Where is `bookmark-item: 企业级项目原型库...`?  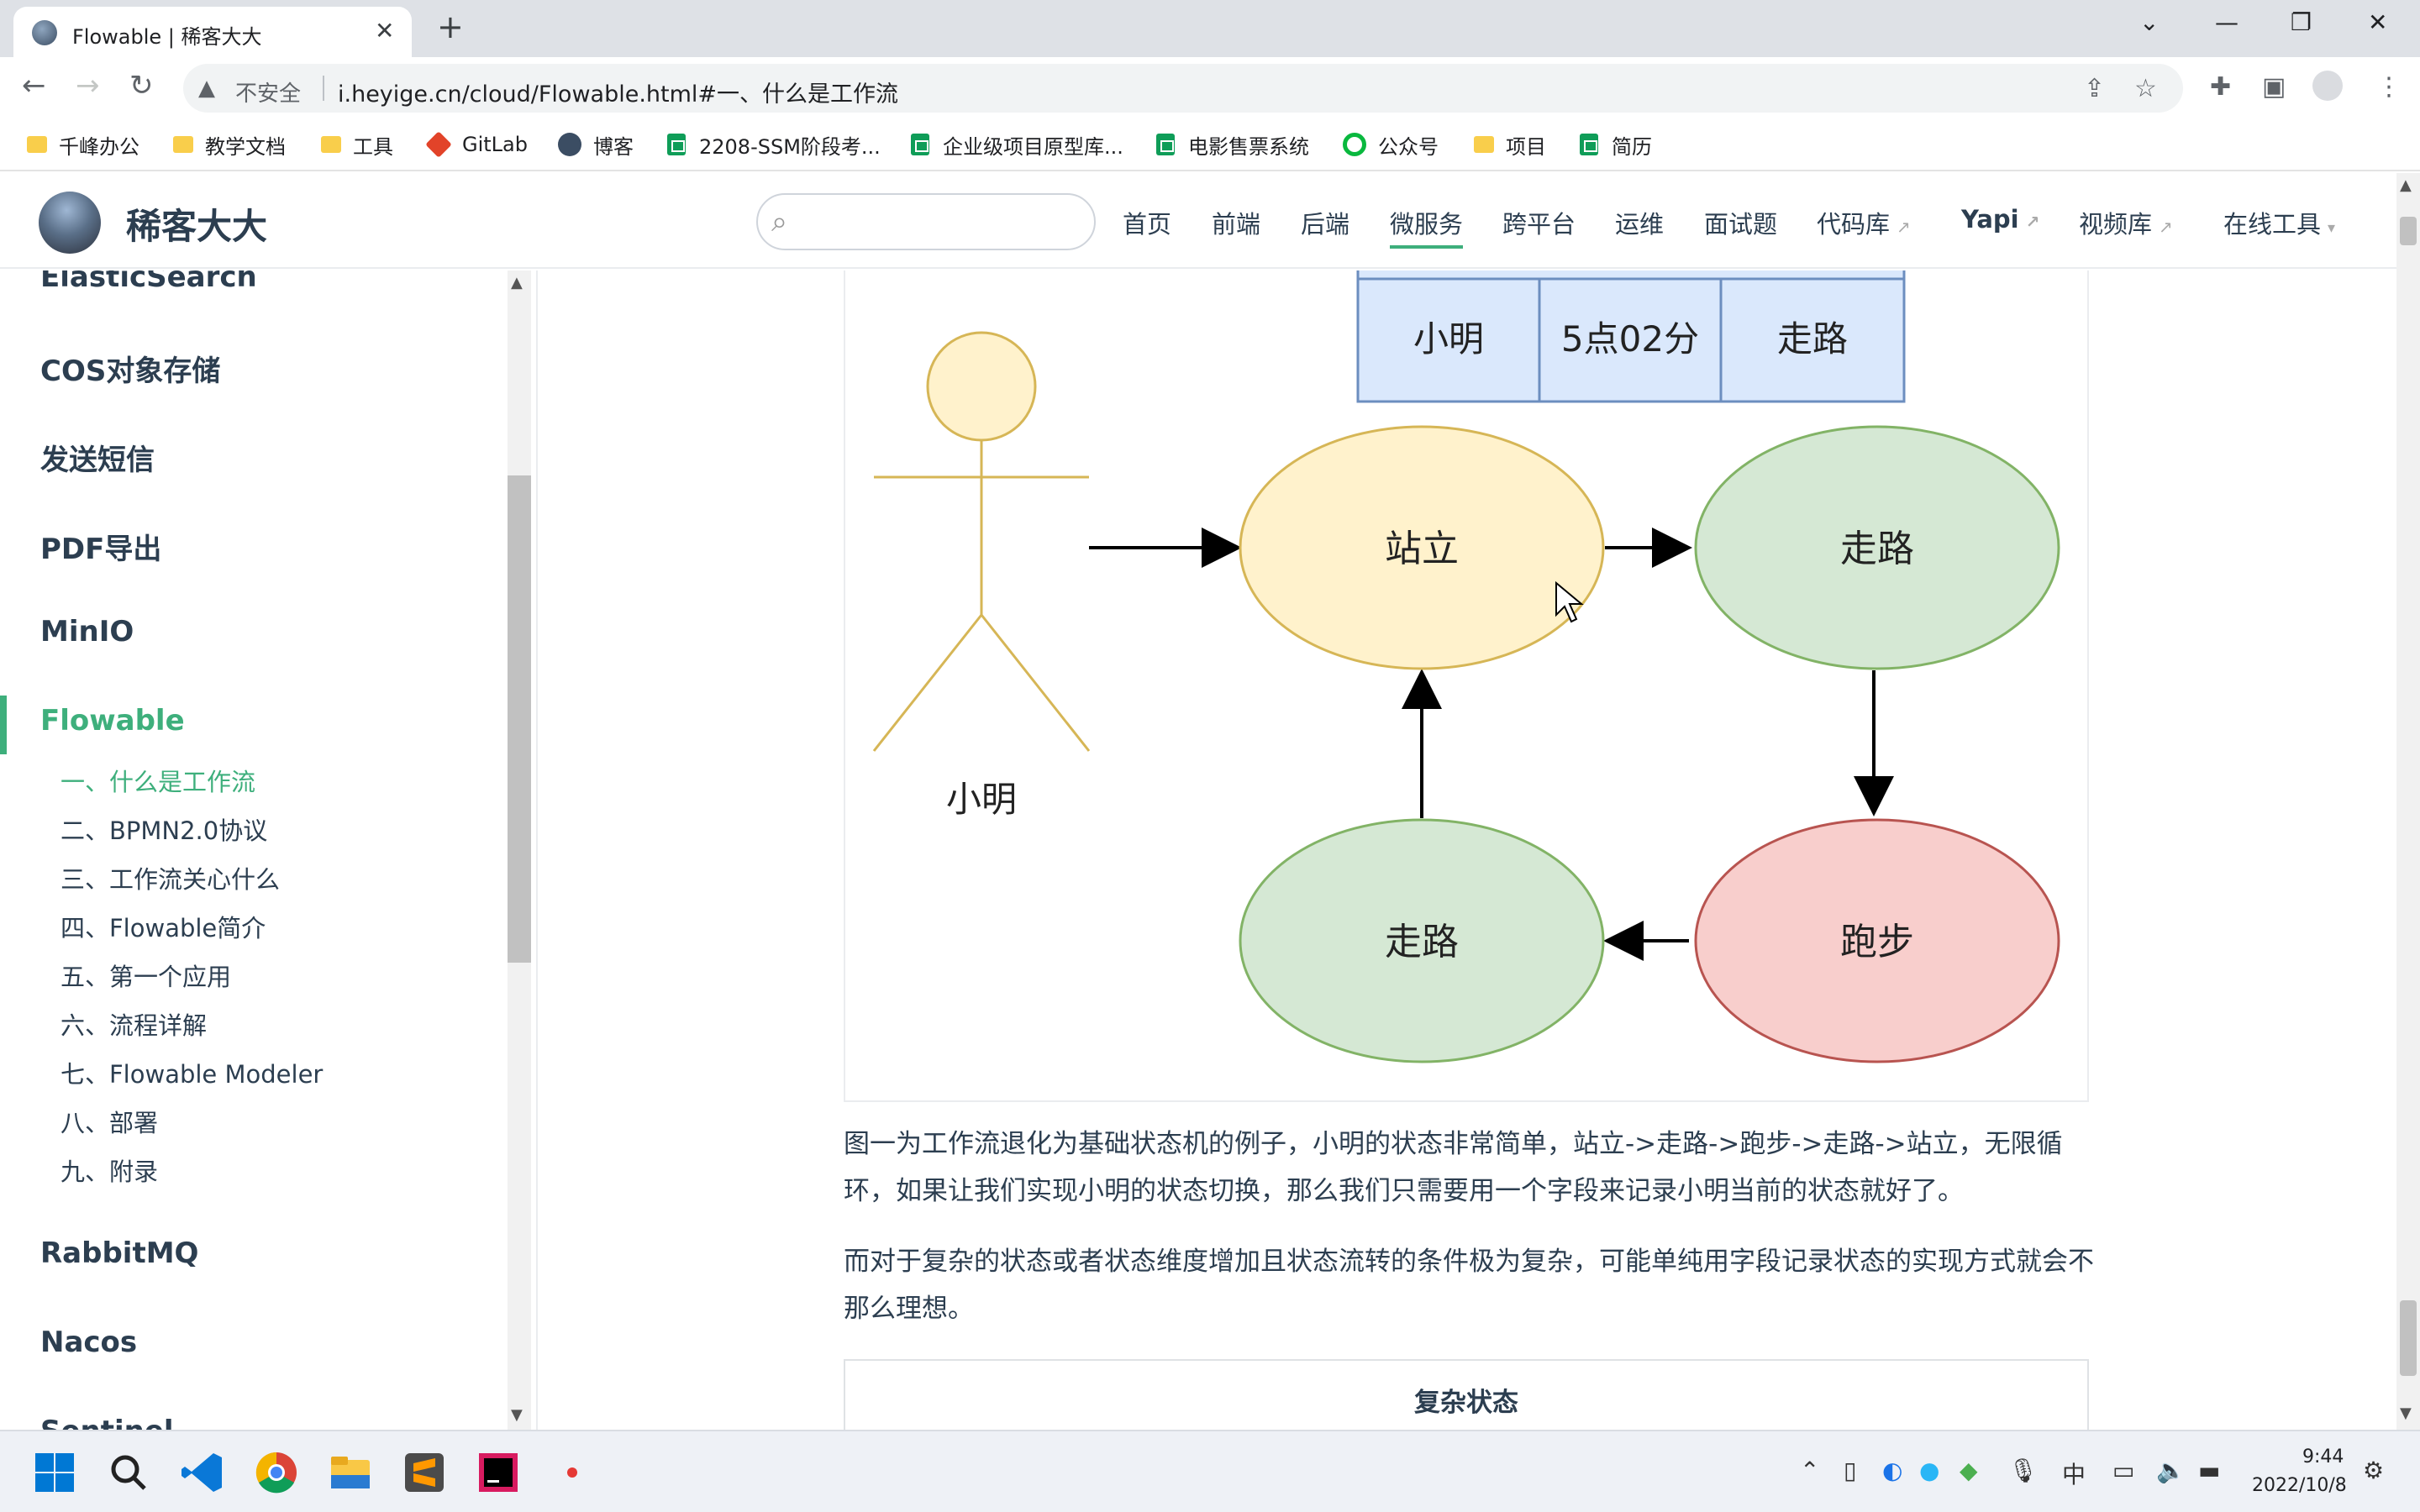 bookmark-item: 企业级项目原型库... is located at coordinates (1017, 144).